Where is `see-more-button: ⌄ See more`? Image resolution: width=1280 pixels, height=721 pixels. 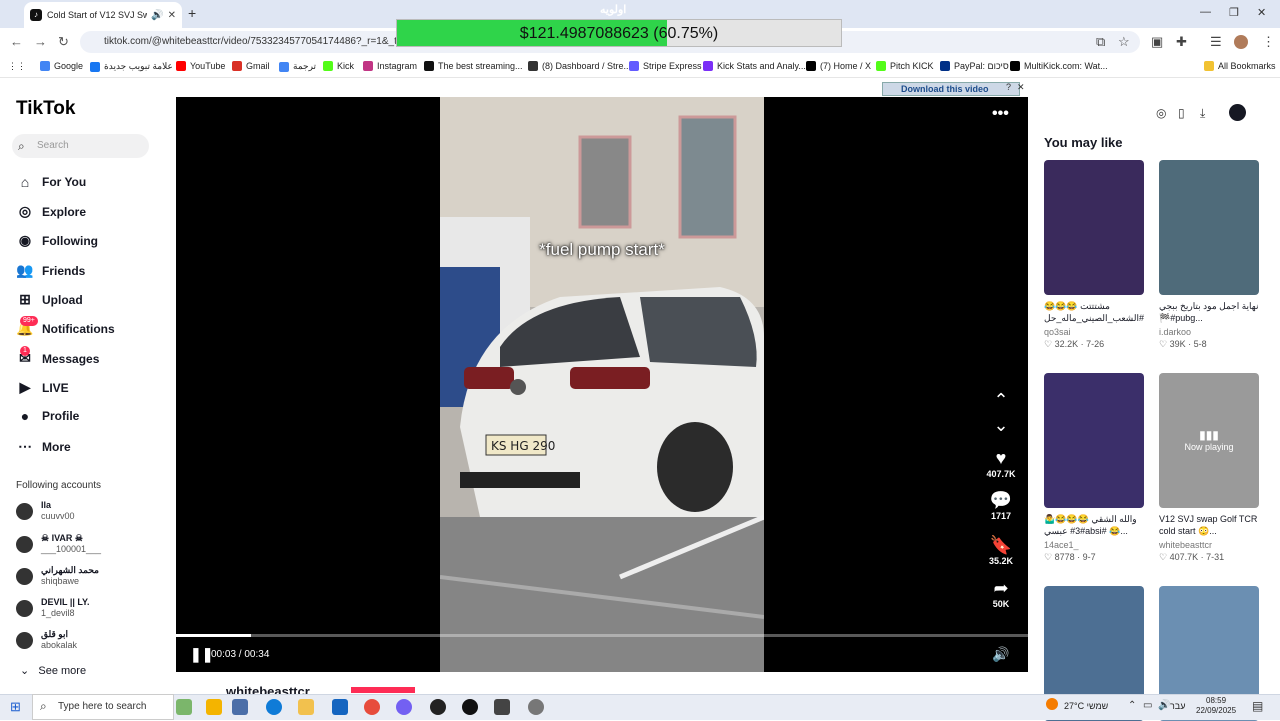
see-more-button: ⌄ See more is located at coordinates (53, 670).